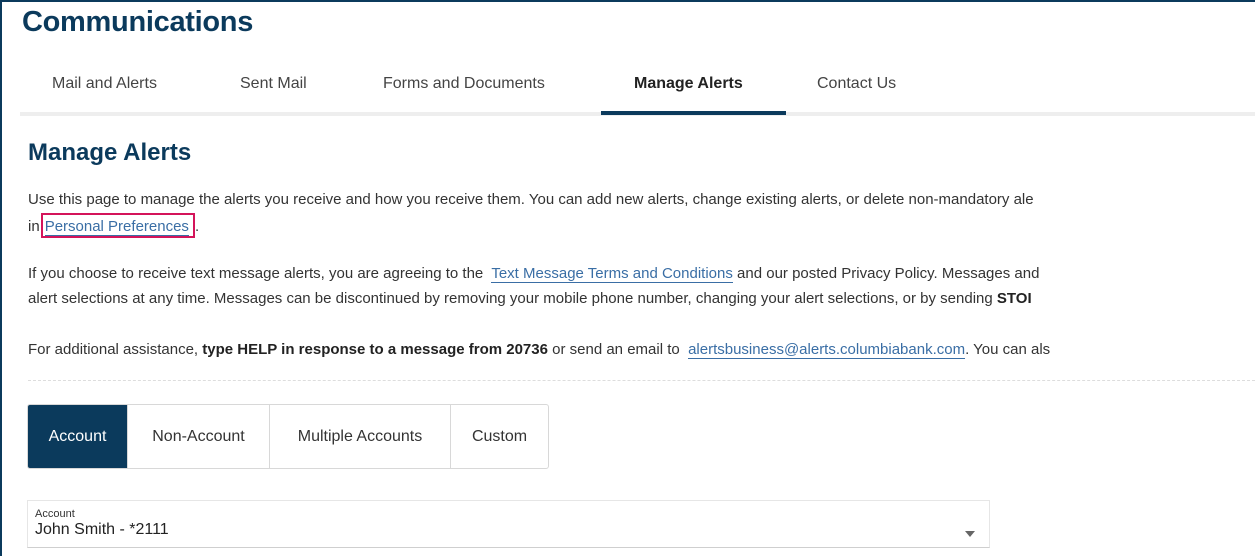  Describe the element at coordinates (612, 274) in the screenshot. I see `text-message-terms-link: Text Message Terms and Conditions` at that location.